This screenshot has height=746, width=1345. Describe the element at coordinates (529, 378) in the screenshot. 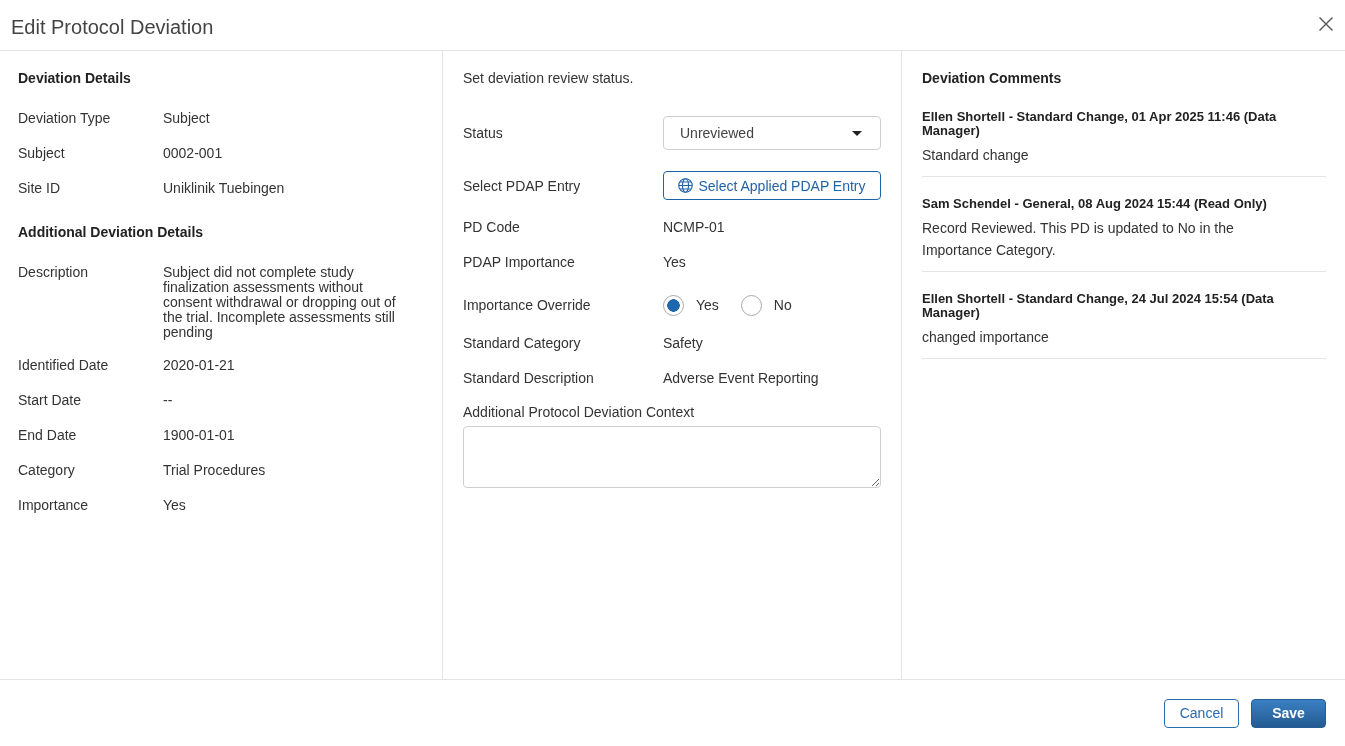

I see `field-label: Standard Description` at that location.